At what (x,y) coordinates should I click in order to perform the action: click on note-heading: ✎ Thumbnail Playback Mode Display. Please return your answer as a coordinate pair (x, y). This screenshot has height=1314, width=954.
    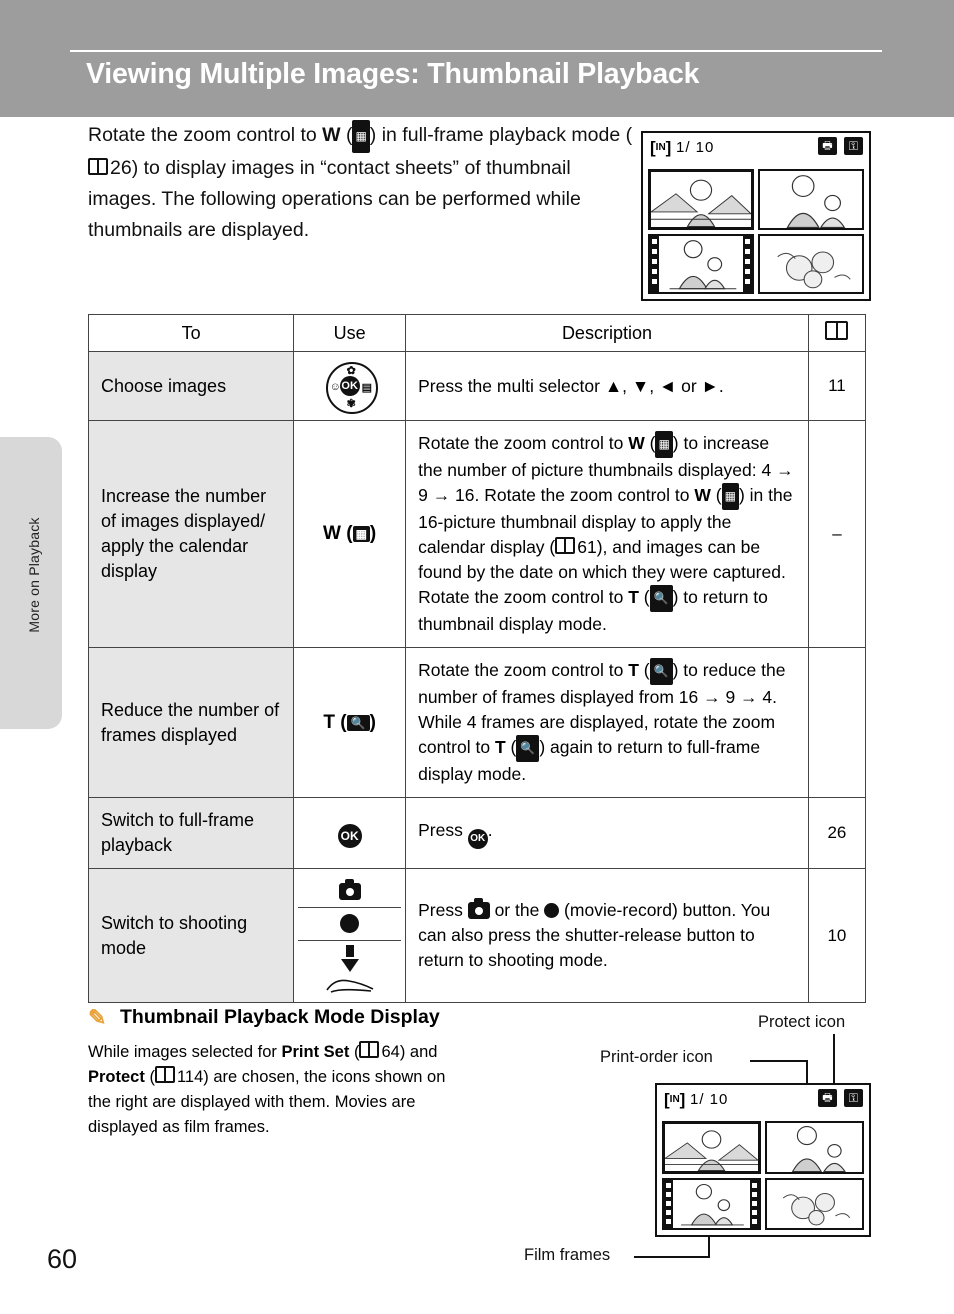
    Looking at the image, I should click on (298, 1017).